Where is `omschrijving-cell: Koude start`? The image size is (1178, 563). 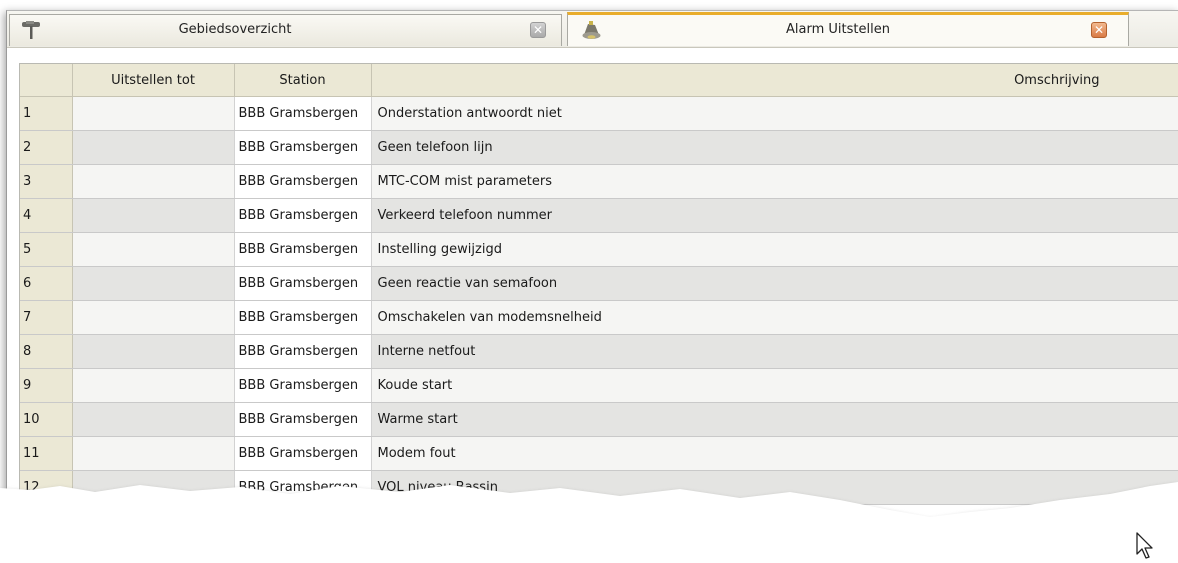 omschrijving-cell: Koude start is located at coordinates (774, 385).